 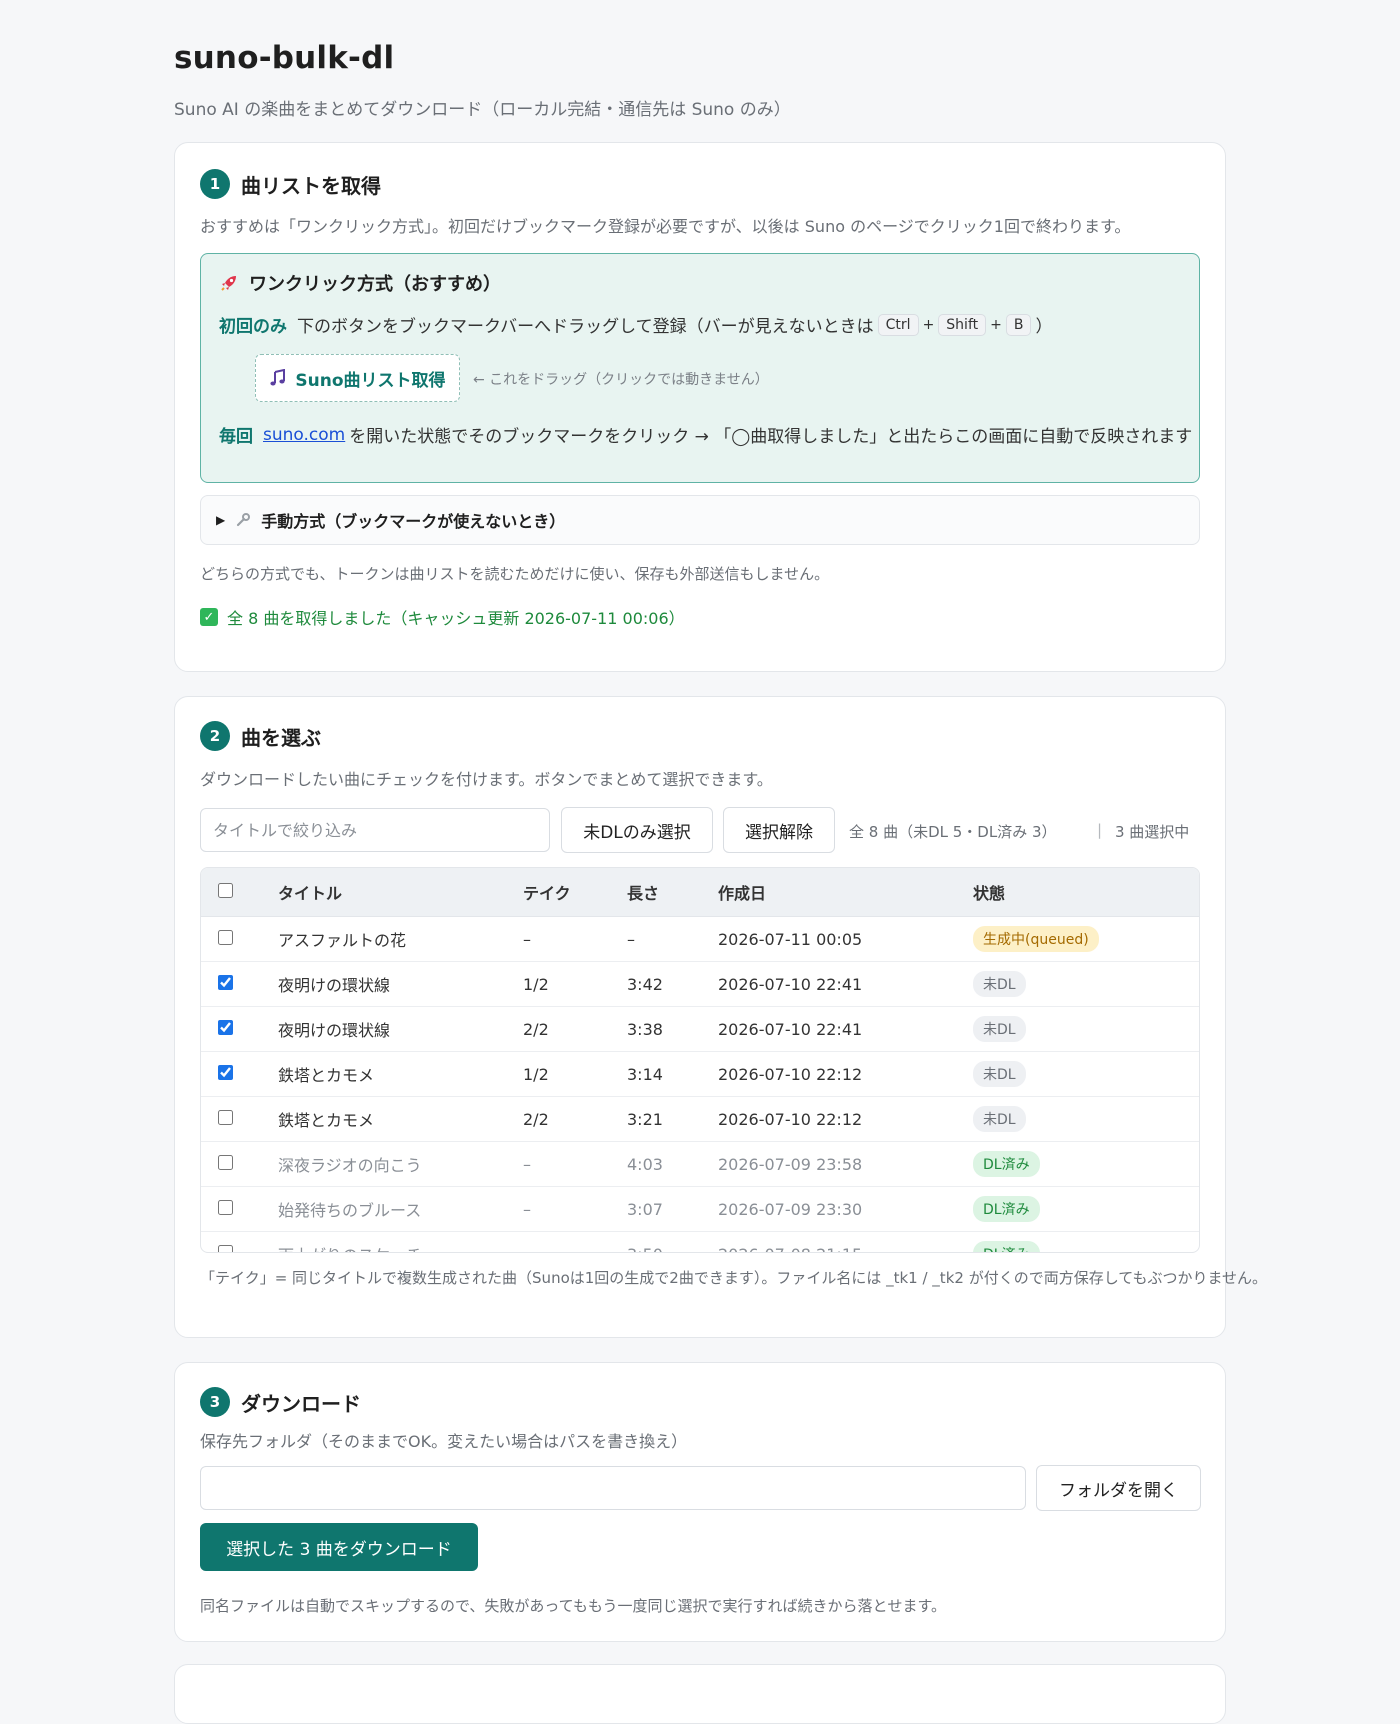 I want to click on folder-path-input, so click(x=613, y=1488).